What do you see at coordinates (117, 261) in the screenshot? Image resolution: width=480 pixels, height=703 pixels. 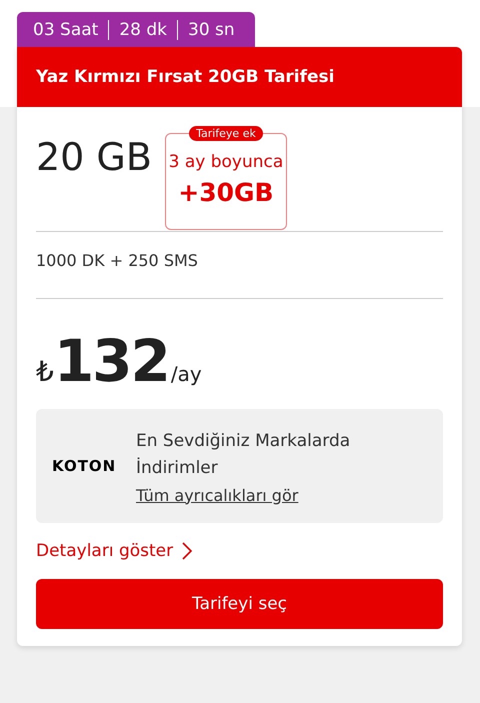 I see `minutes-sms: 1000 DK + 250 SMS` at bounding box center [117, 261].